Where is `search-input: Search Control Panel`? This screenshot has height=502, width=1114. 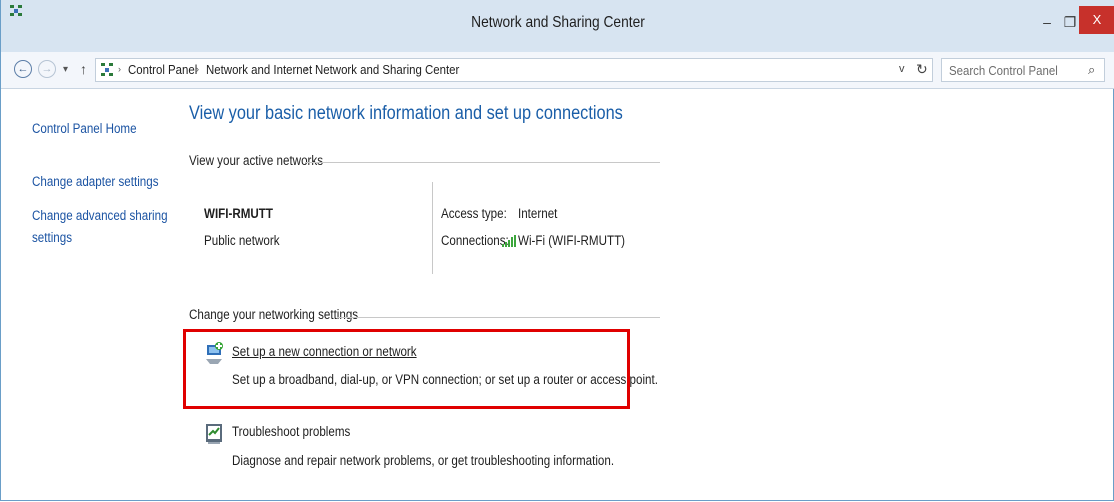
search-input: Search Control Panel is located at coordinates (1003, 70).